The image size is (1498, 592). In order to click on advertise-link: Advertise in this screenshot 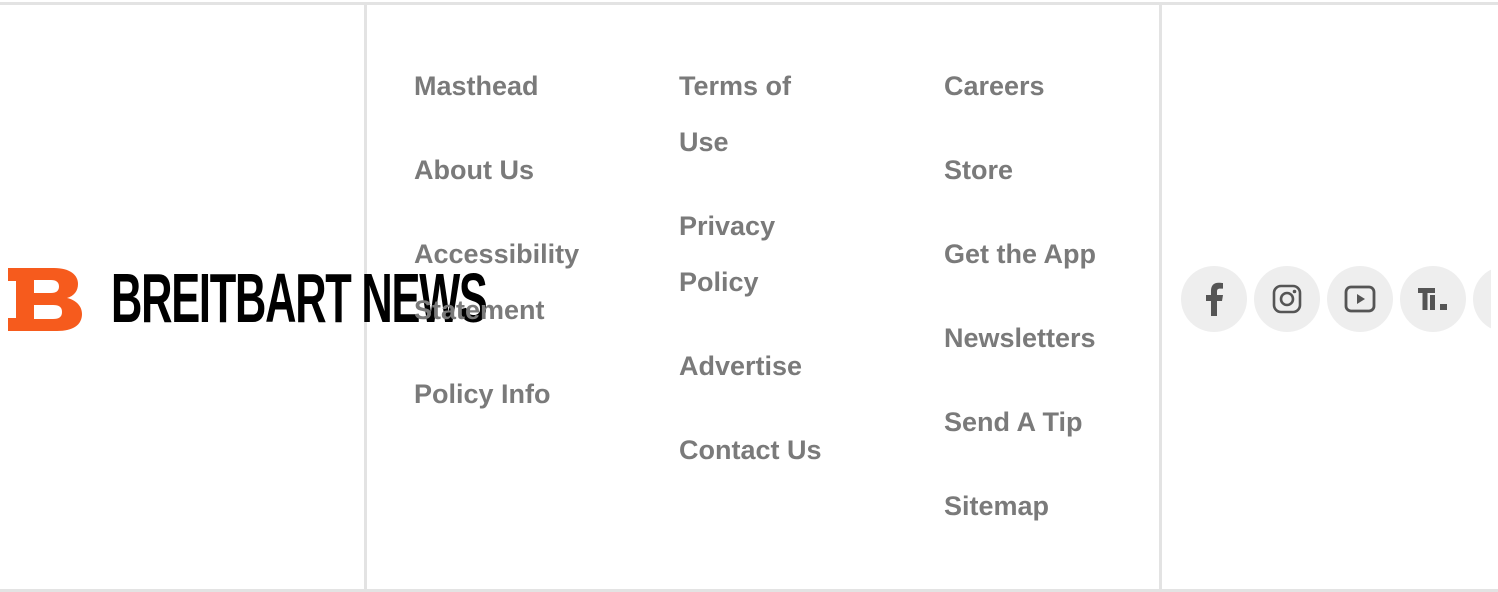, I will do `click(779, 366)`.